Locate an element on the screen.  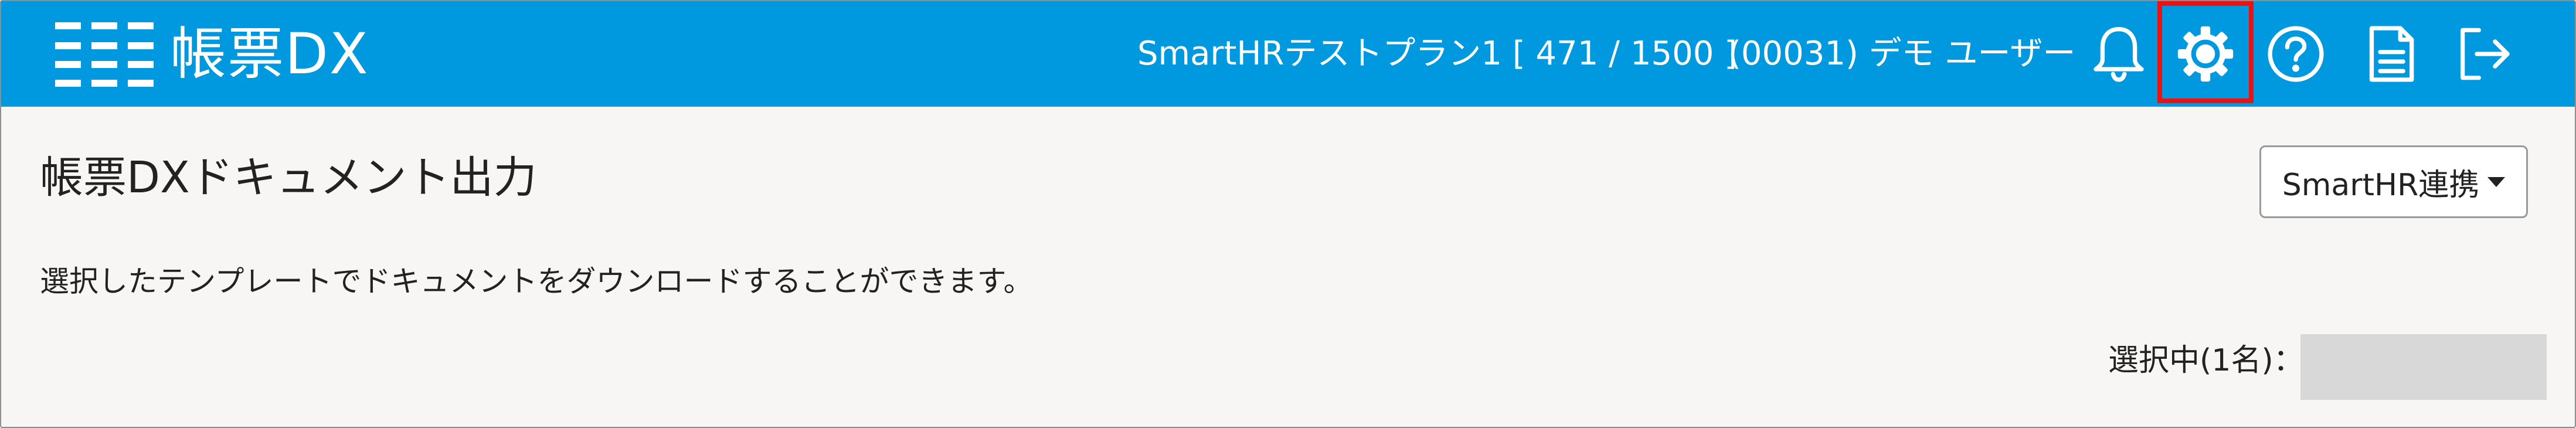
page-title: 帳票DXドキュメント出力 is located at coordinates (288, 177).